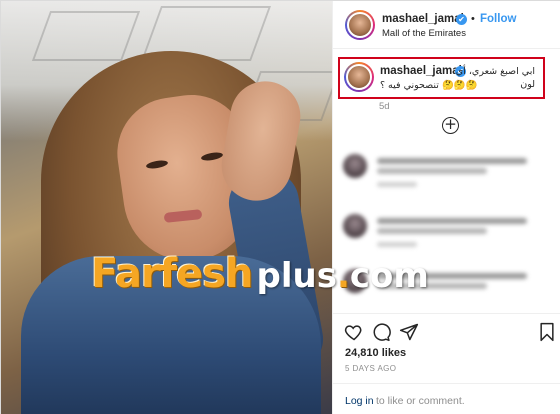 The height and width of the screenshot is (414, 560). Describe the element at coordinates (409, 332) in the screenshot. I see `share-icon` at that location.